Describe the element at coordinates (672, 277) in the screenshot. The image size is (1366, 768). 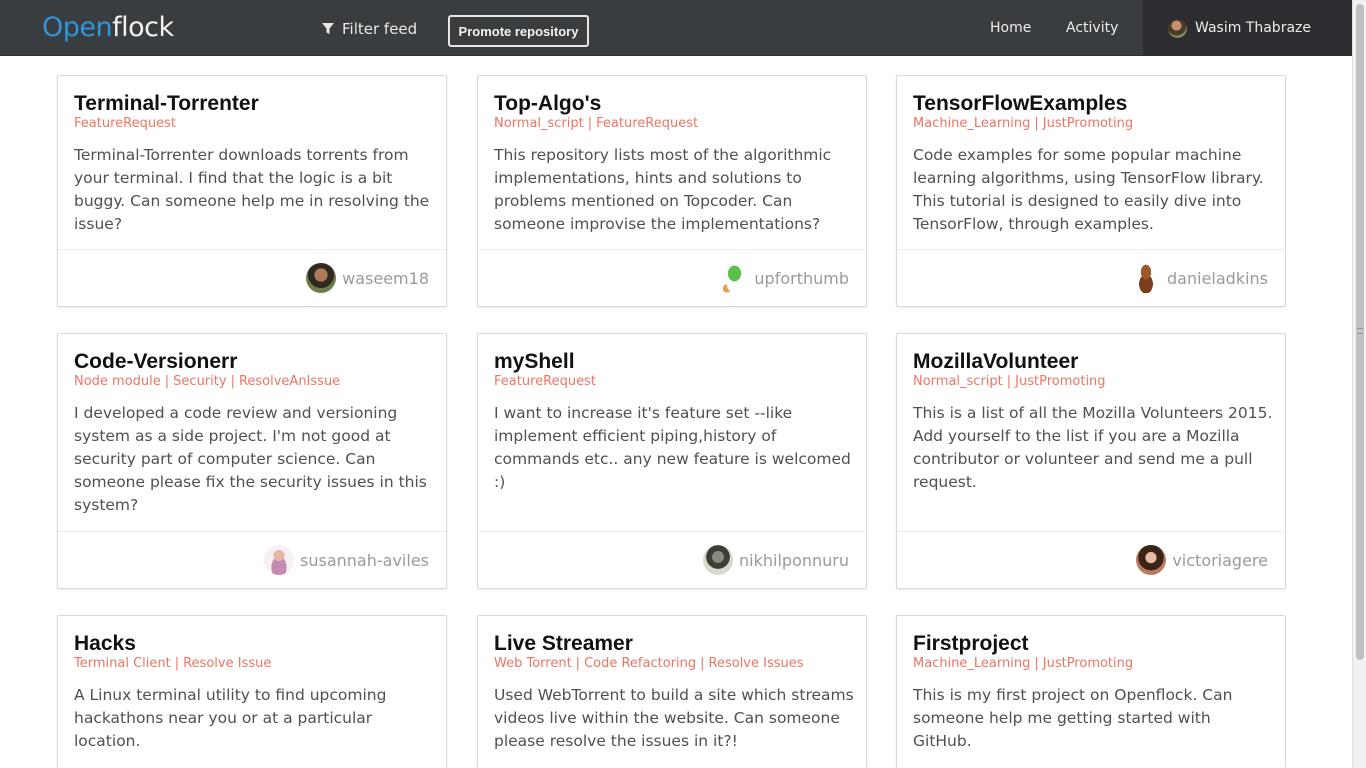
I see `card-footer: upforthumb` at that location.